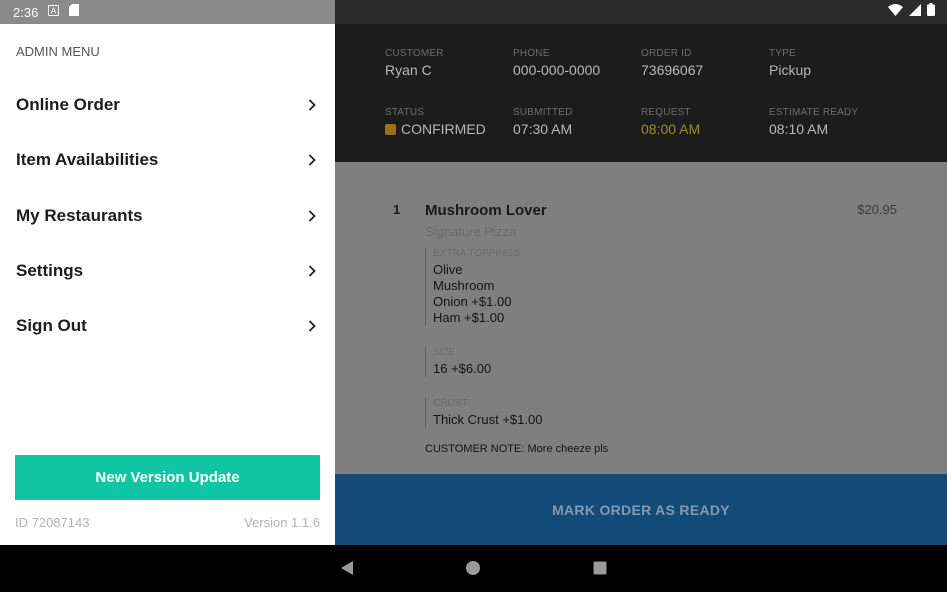 The width and height of the screenshot is (947, 592). What do you see at coordinates (167, 12) in the screenshot?
I see `status-bar-left: 2:36 A` at bounding box center [167, 12].